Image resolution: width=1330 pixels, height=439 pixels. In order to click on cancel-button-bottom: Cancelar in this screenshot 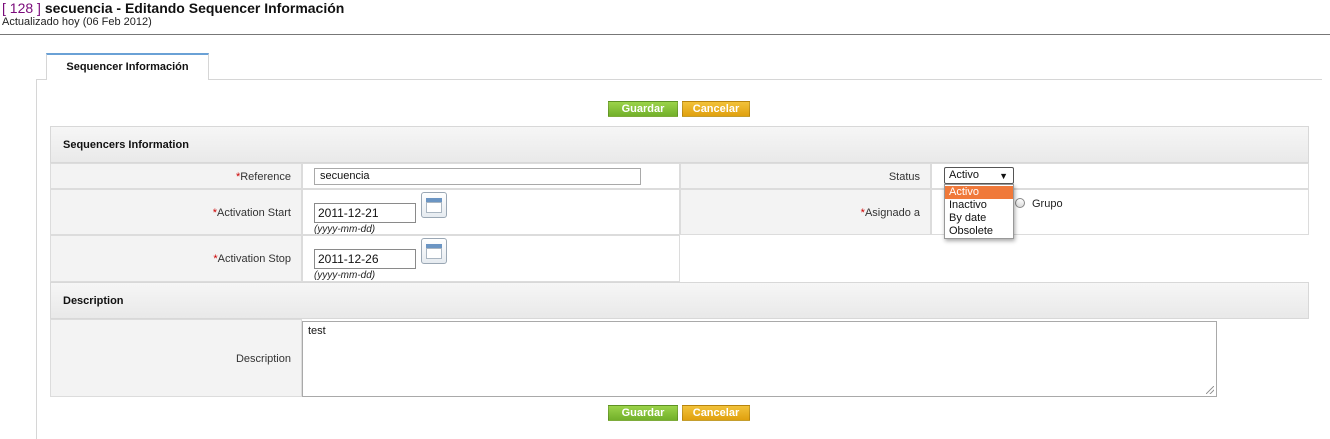, I will do `click(716, 413)`.